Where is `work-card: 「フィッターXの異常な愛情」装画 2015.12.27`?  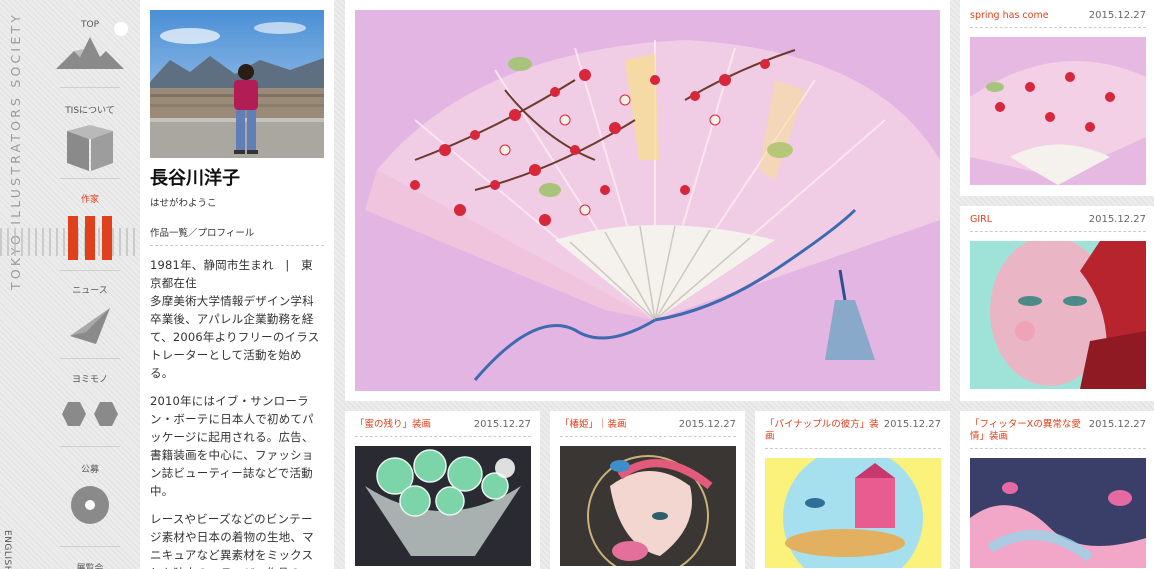
work-card: 「フィッターXの異常な愛情」装画 2015.12.27 is located at coordinates (1057, 490).